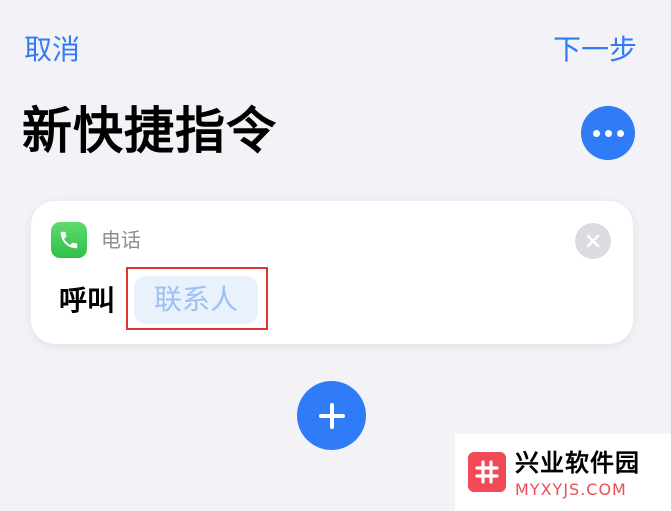  Describe the element at coordinates (197, 298) in the screenshot. I see `highlight-box` at that location.